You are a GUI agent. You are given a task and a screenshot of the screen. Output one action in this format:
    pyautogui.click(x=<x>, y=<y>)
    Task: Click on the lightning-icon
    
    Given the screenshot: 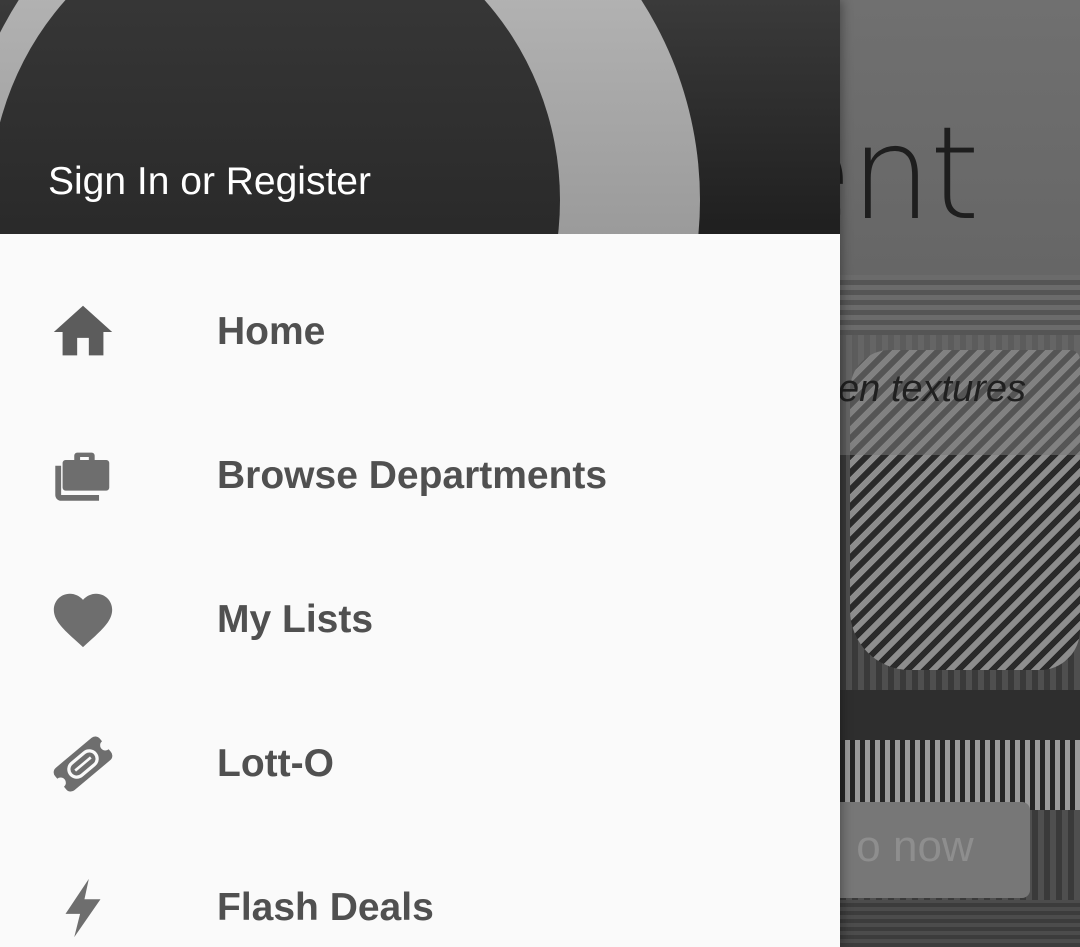 What is the action you would take?
    pyautogui.click(x=83, y=908)
    